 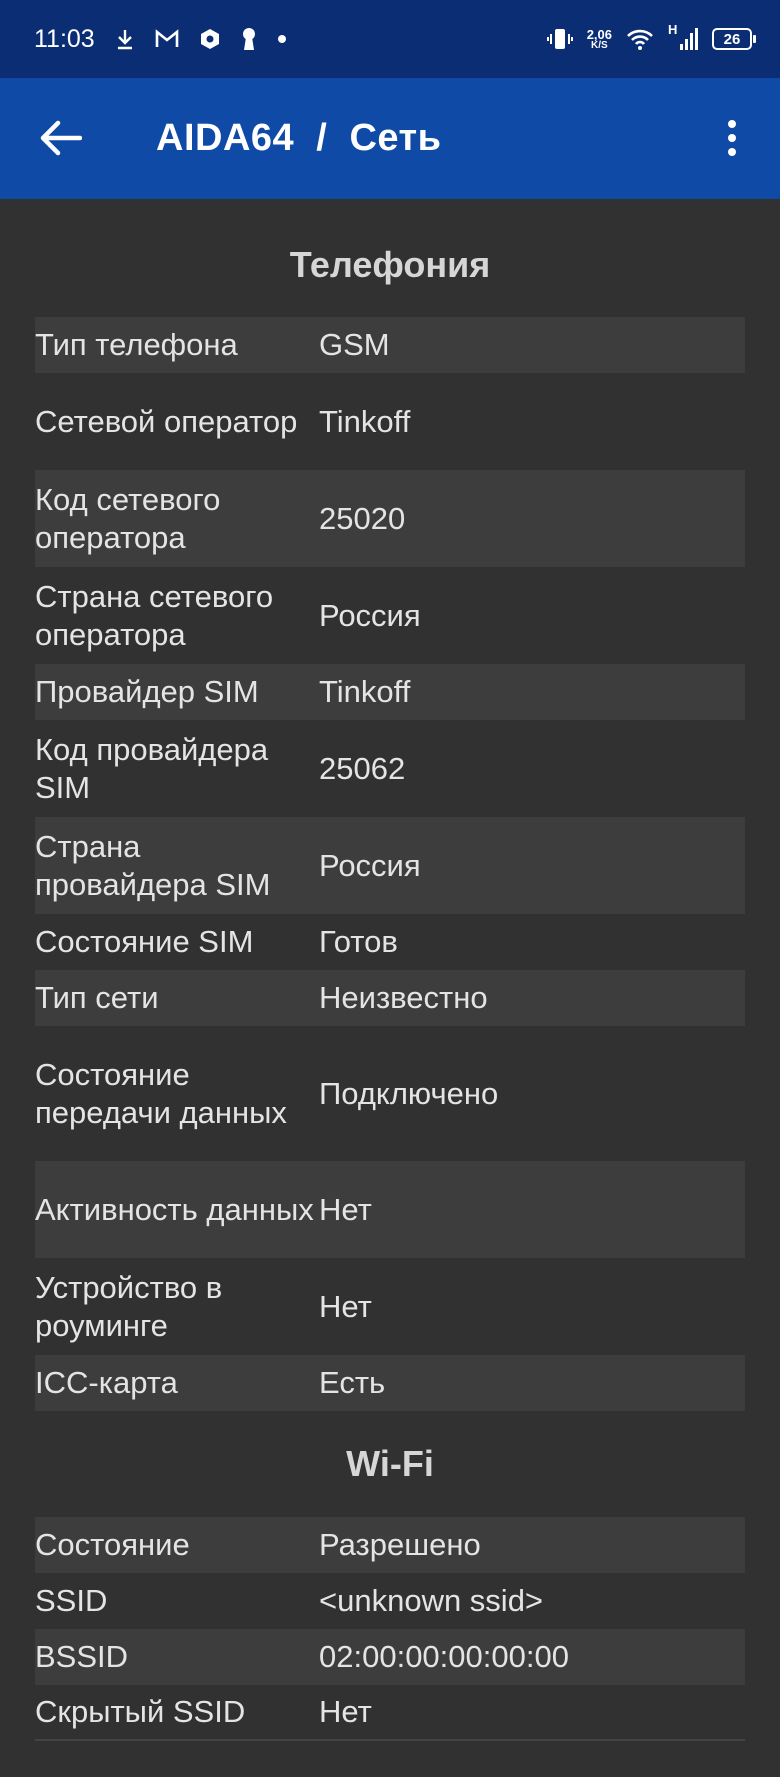 What do you see at coordinates (352, 1382) in the screenshot?
I see `row-value: Есть` at bounding box center [352, 1382].